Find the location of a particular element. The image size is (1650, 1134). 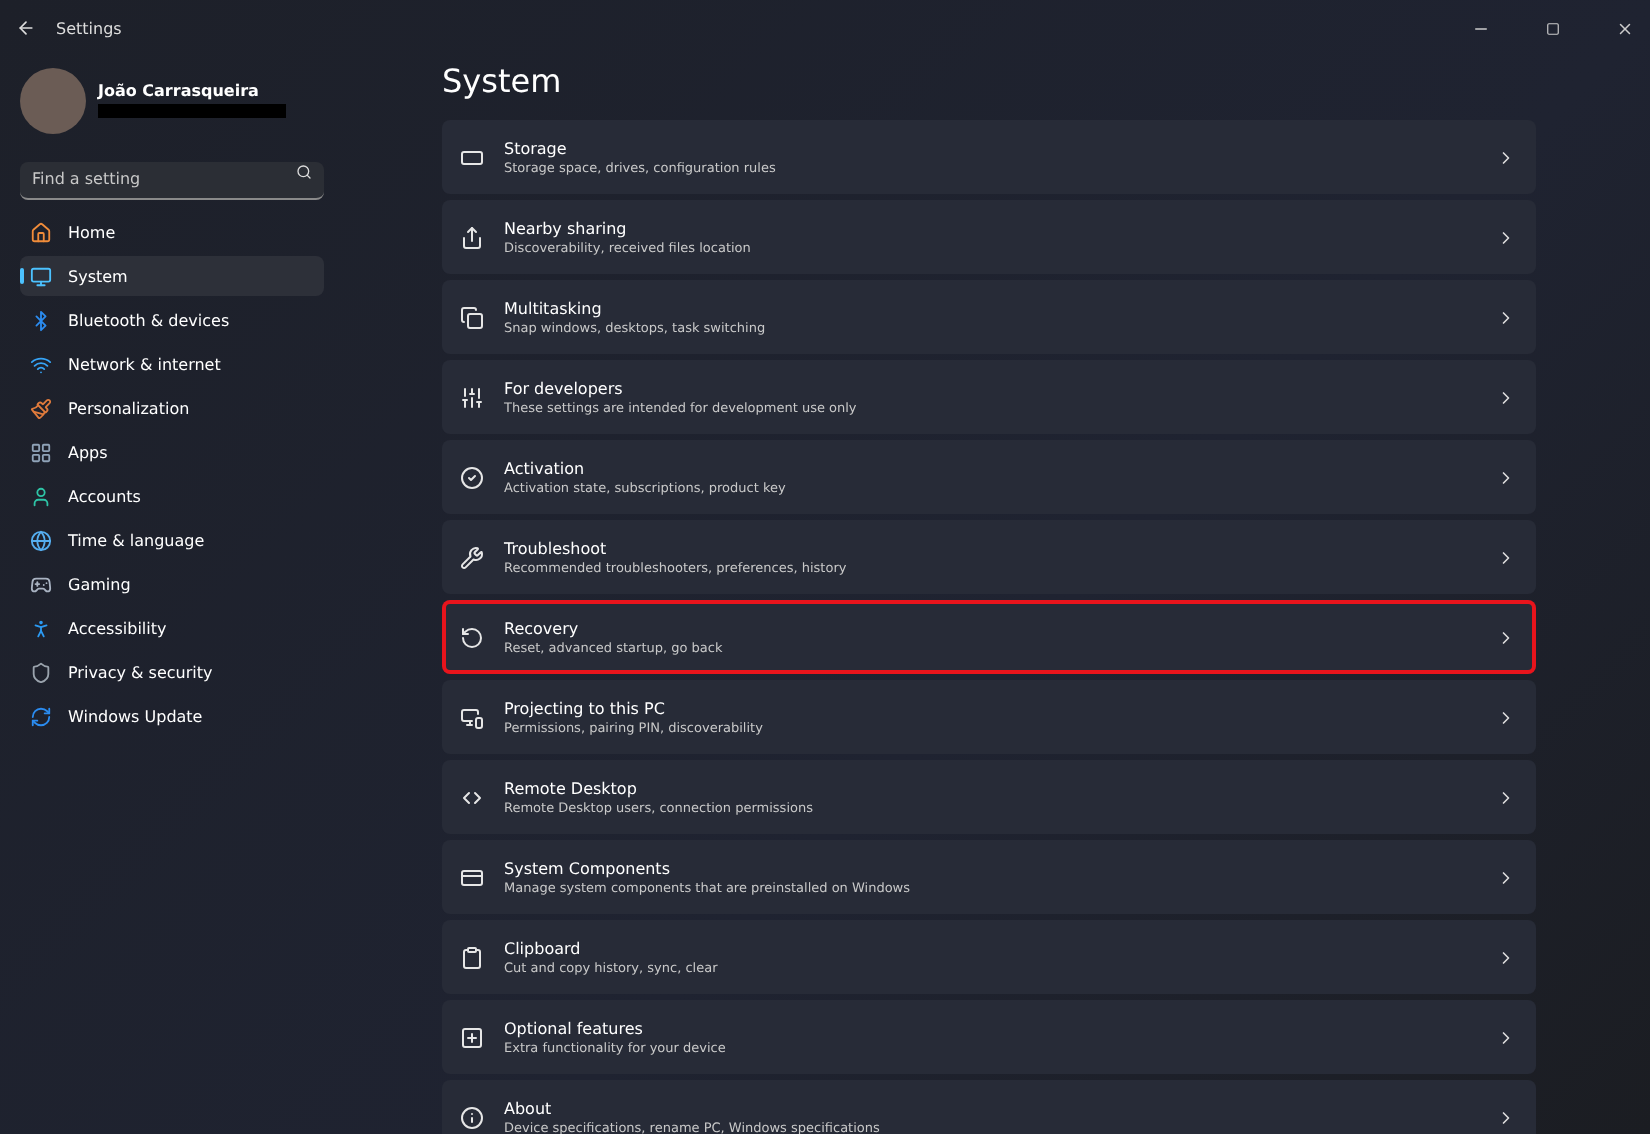

sidebar-item: Bluetooth & devices is located at coordinates (172, 320).